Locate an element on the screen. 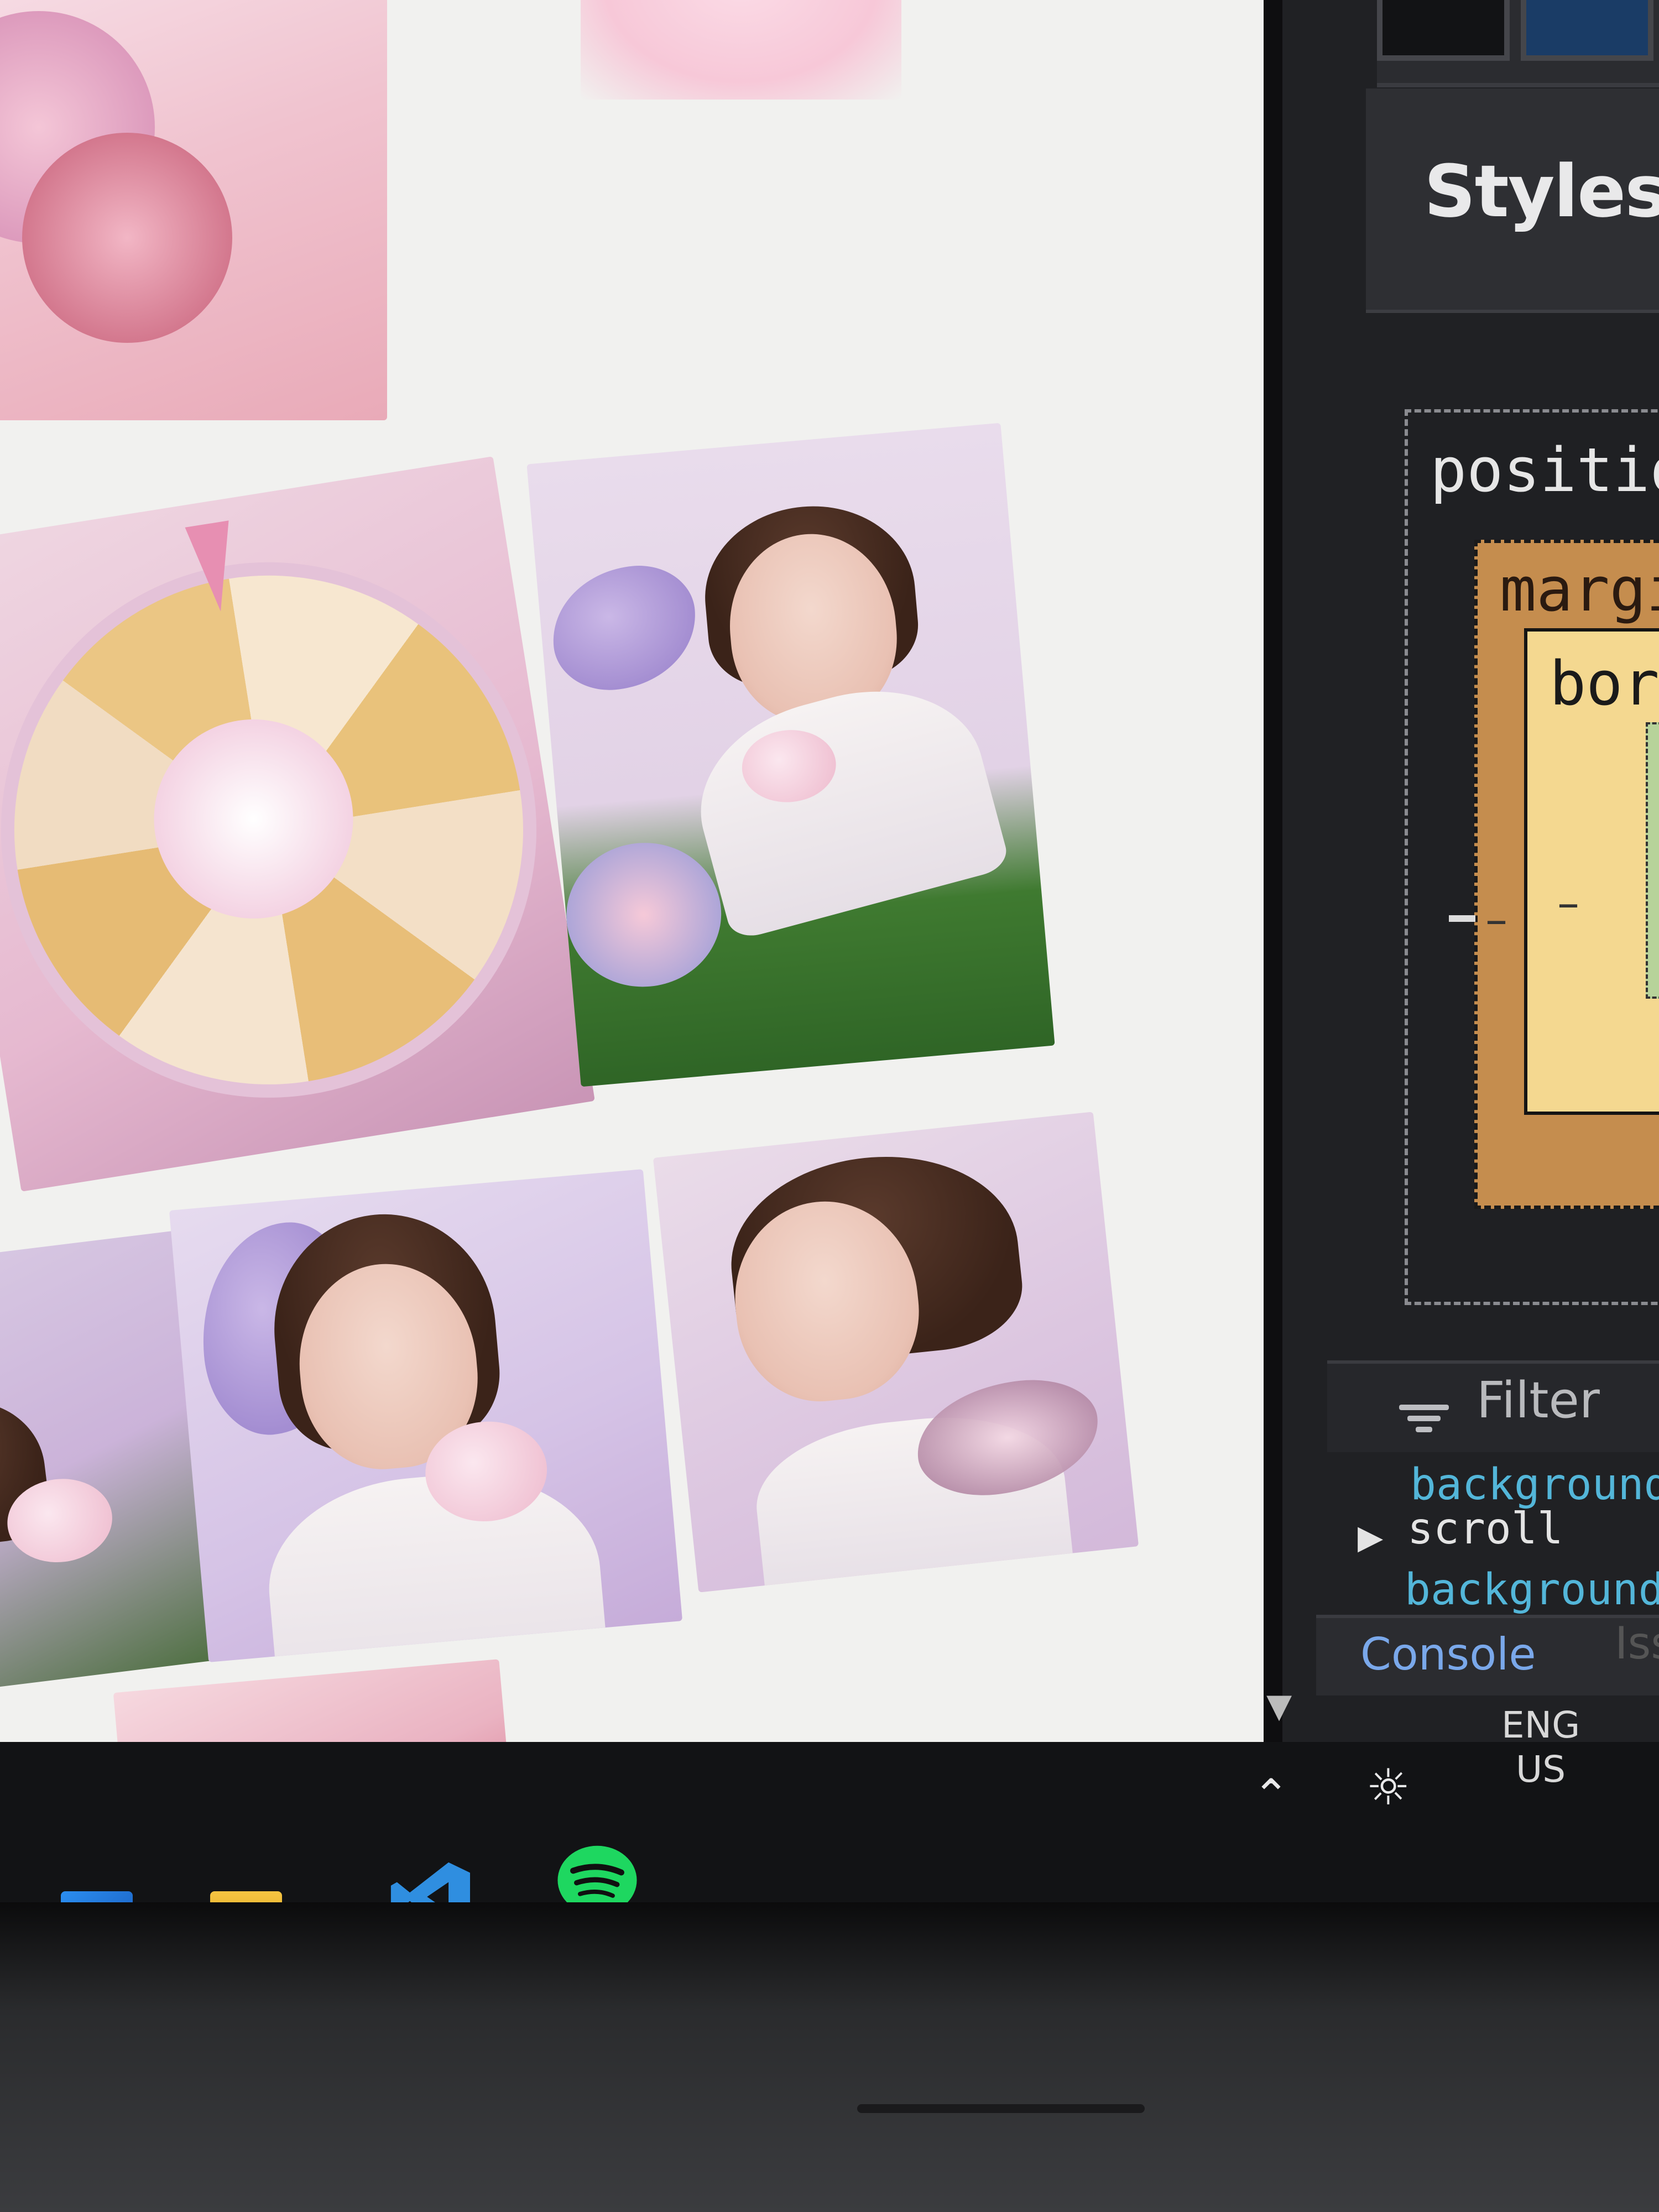 The width and height of the screenshot is (1659, 2212). laptop-bezel is located at coordinates (830, 2057).